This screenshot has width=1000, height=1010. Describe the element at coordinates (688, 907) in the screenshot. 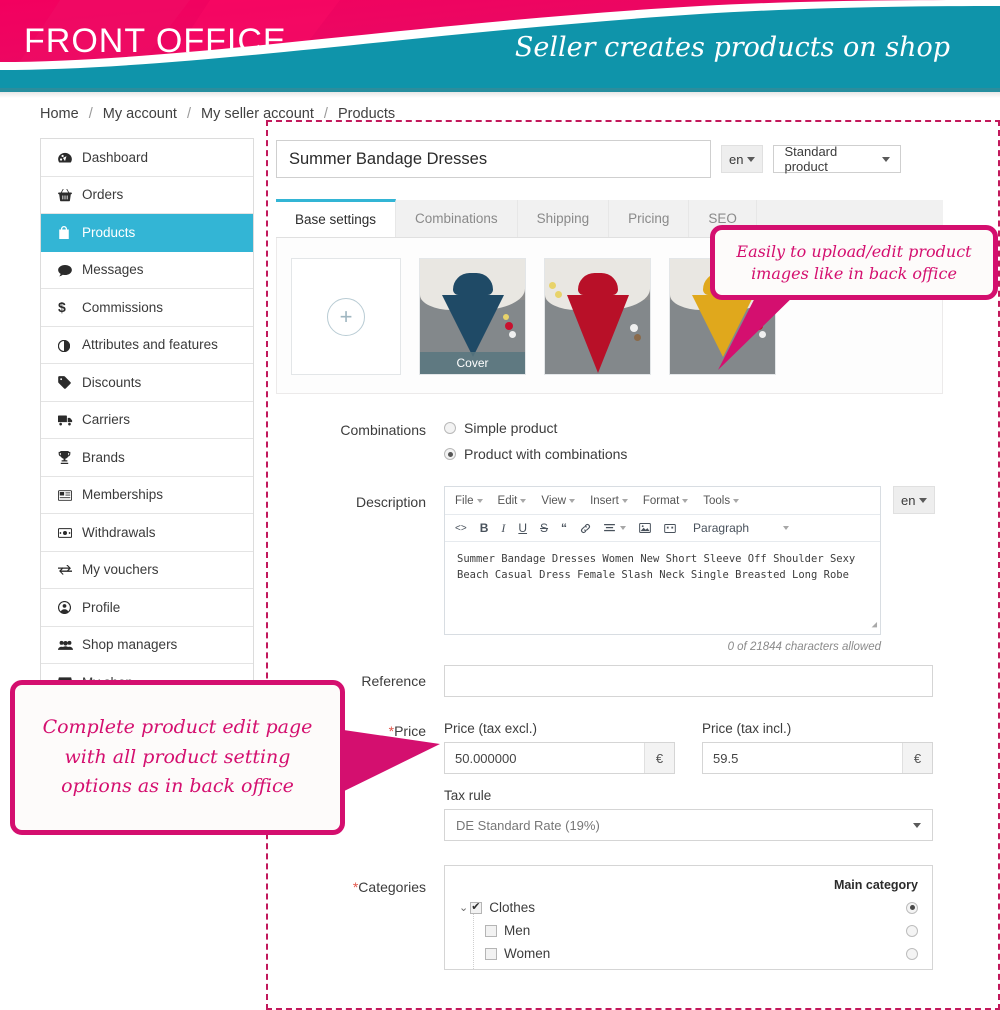

I see `category-row-clothes: ⌄ Clothes` at that location.